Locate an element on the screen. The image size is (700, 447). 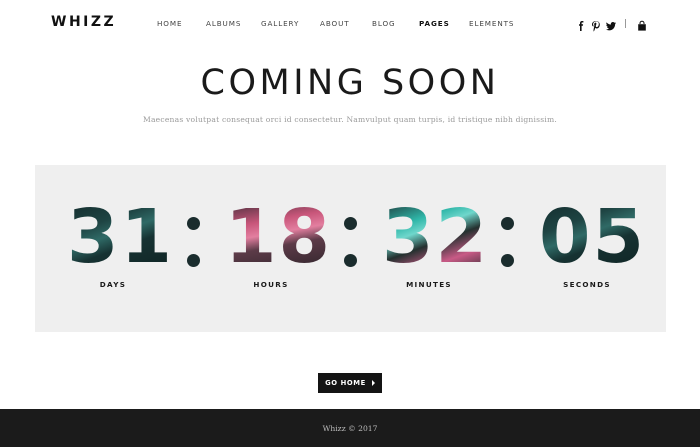
site-footer: Whizz © 2017 is located at coordinates (350, 428).